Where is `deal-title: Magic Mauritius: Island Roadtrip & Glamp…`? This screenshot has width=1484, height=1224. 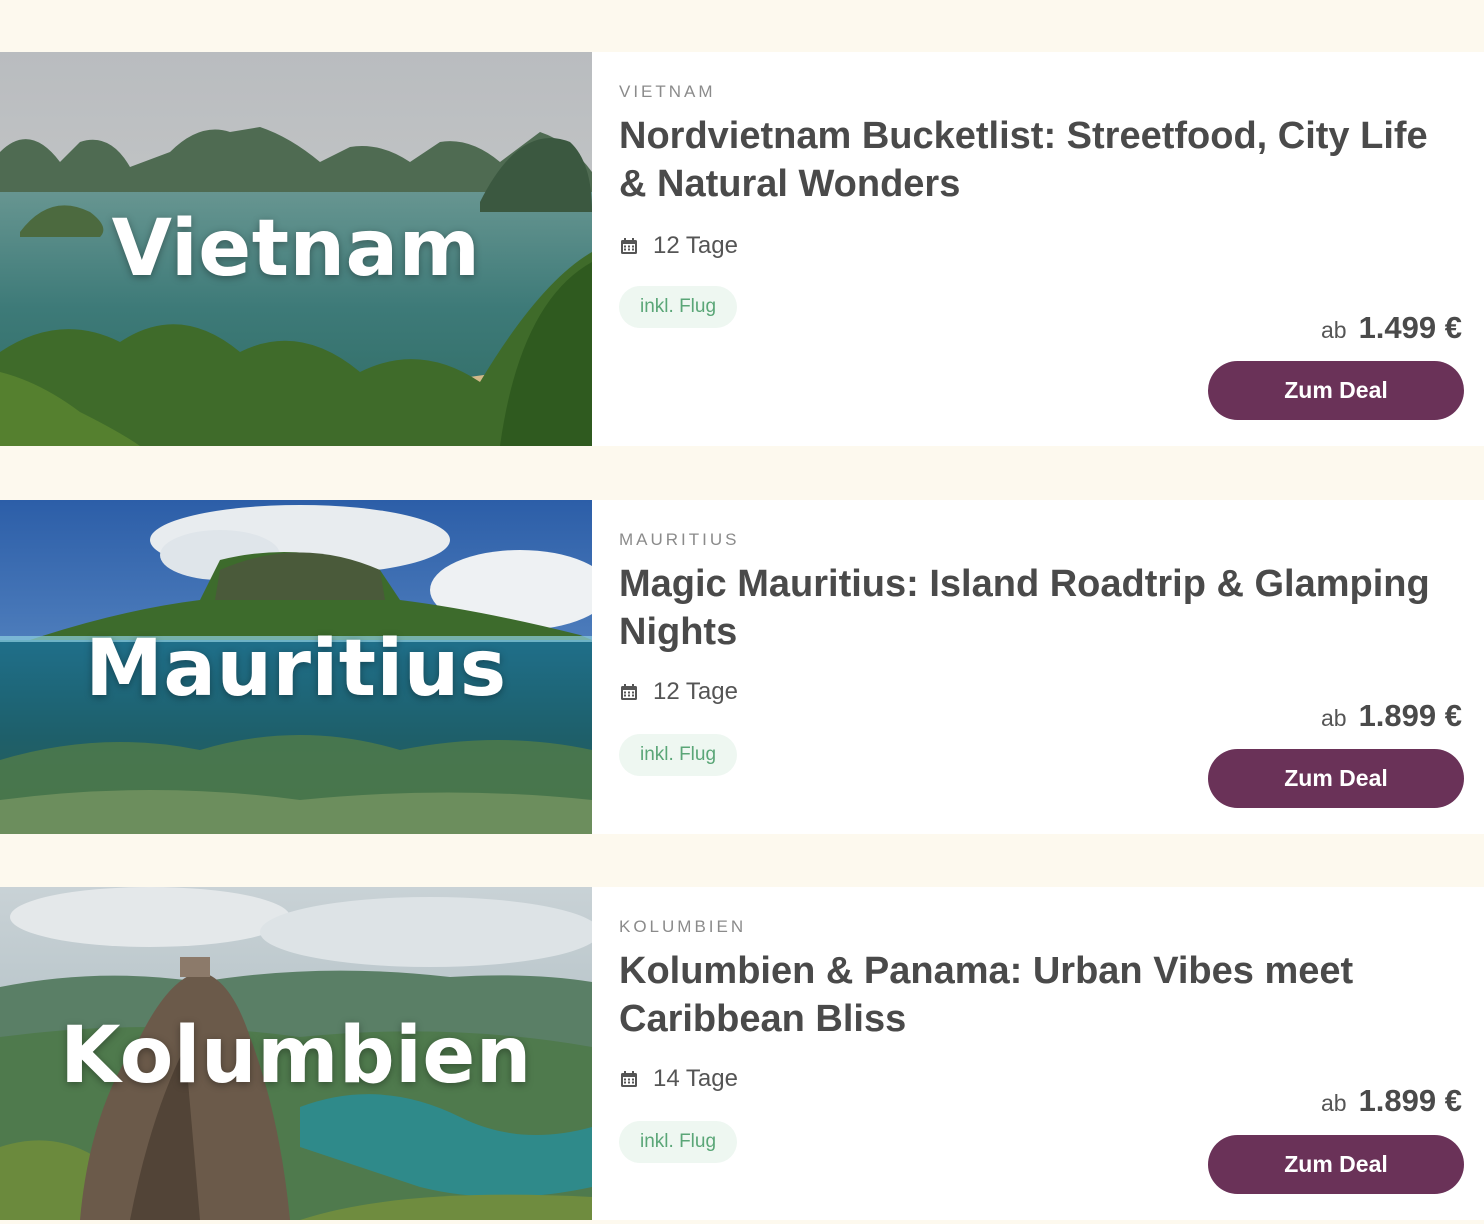
deal-title: Magic Mauritius: Island Roadtrip & Glamp… is located at coordinates (1041, 608).